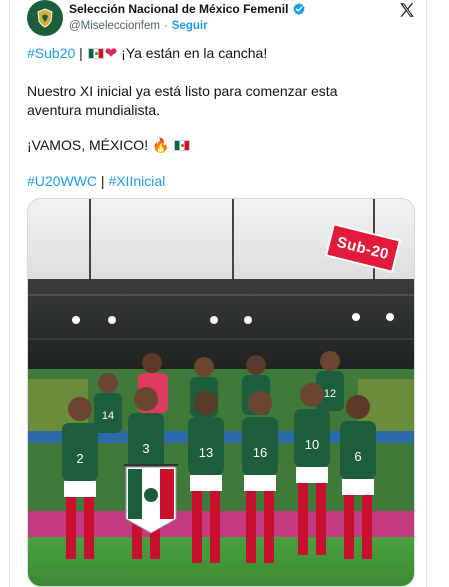 Image resolution: width=449 pixels, height=587 pixels. What do you see at coordinates (89, 145) in the screenshot?
I see `vamos-text: ¡VAMOS, MÉXICO!` at bounding box center [89, 145].